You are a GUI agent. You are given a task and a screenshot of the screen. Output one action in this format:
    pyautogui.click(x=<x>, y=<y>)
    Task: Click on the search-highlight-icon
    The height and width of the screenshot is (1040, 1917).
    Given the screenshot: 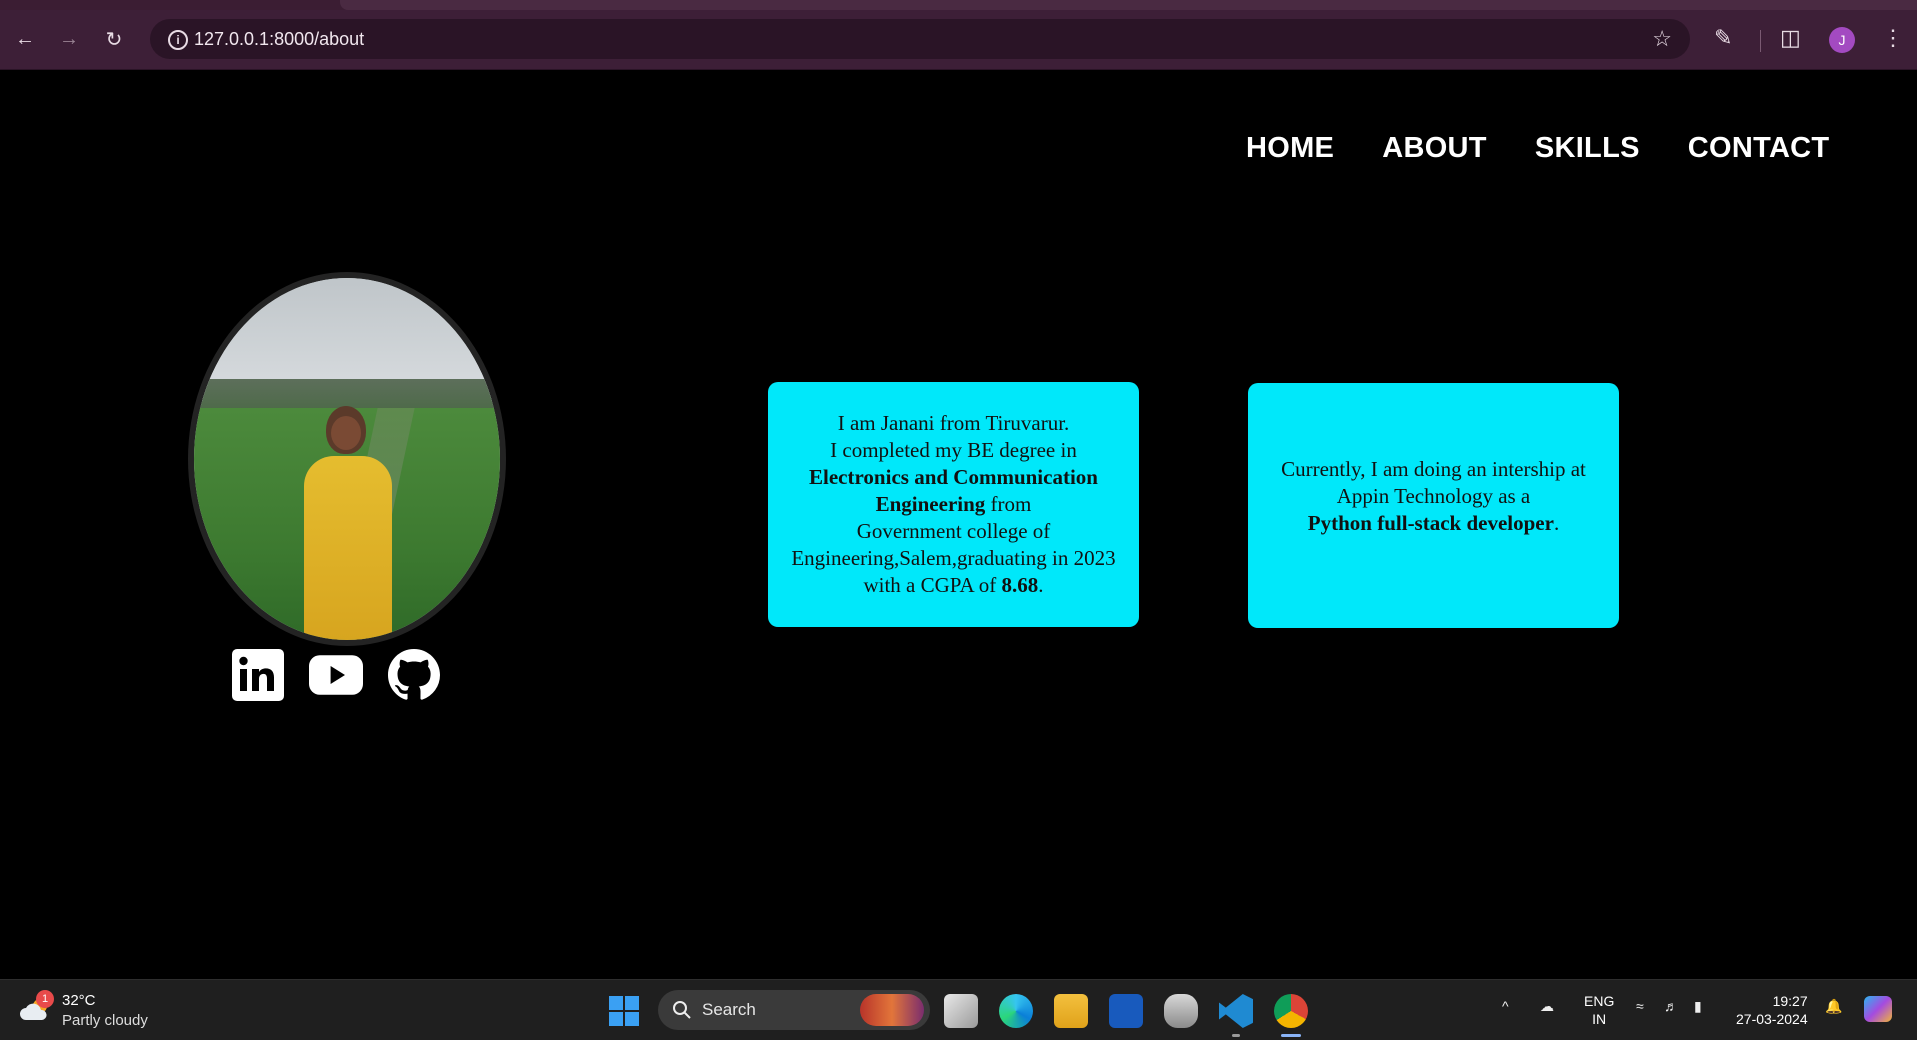 What is the action you would take?
    pyautogui.click(x=892, y=1010)
    